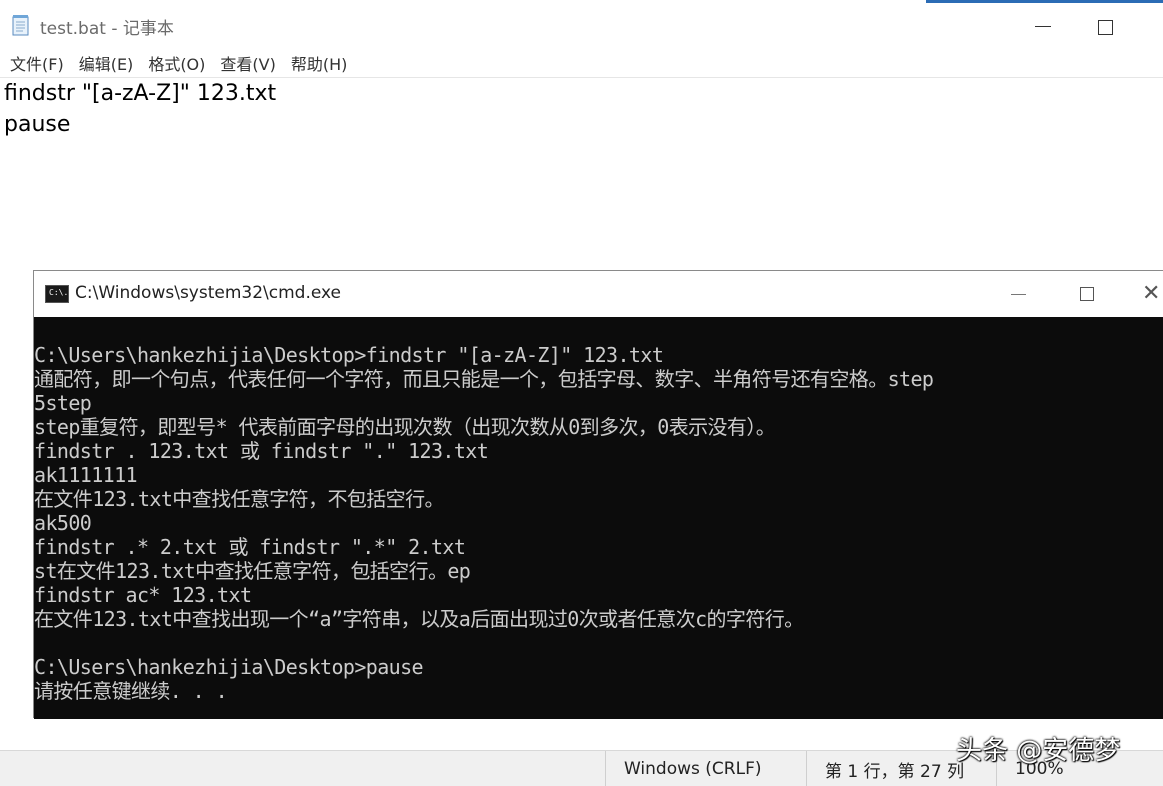 The image size is (1163, 786). Describe the element at coordinates (581, 24) in the screenshot. I see `notepad-titlebar: test.bat - 记事本` at that location.